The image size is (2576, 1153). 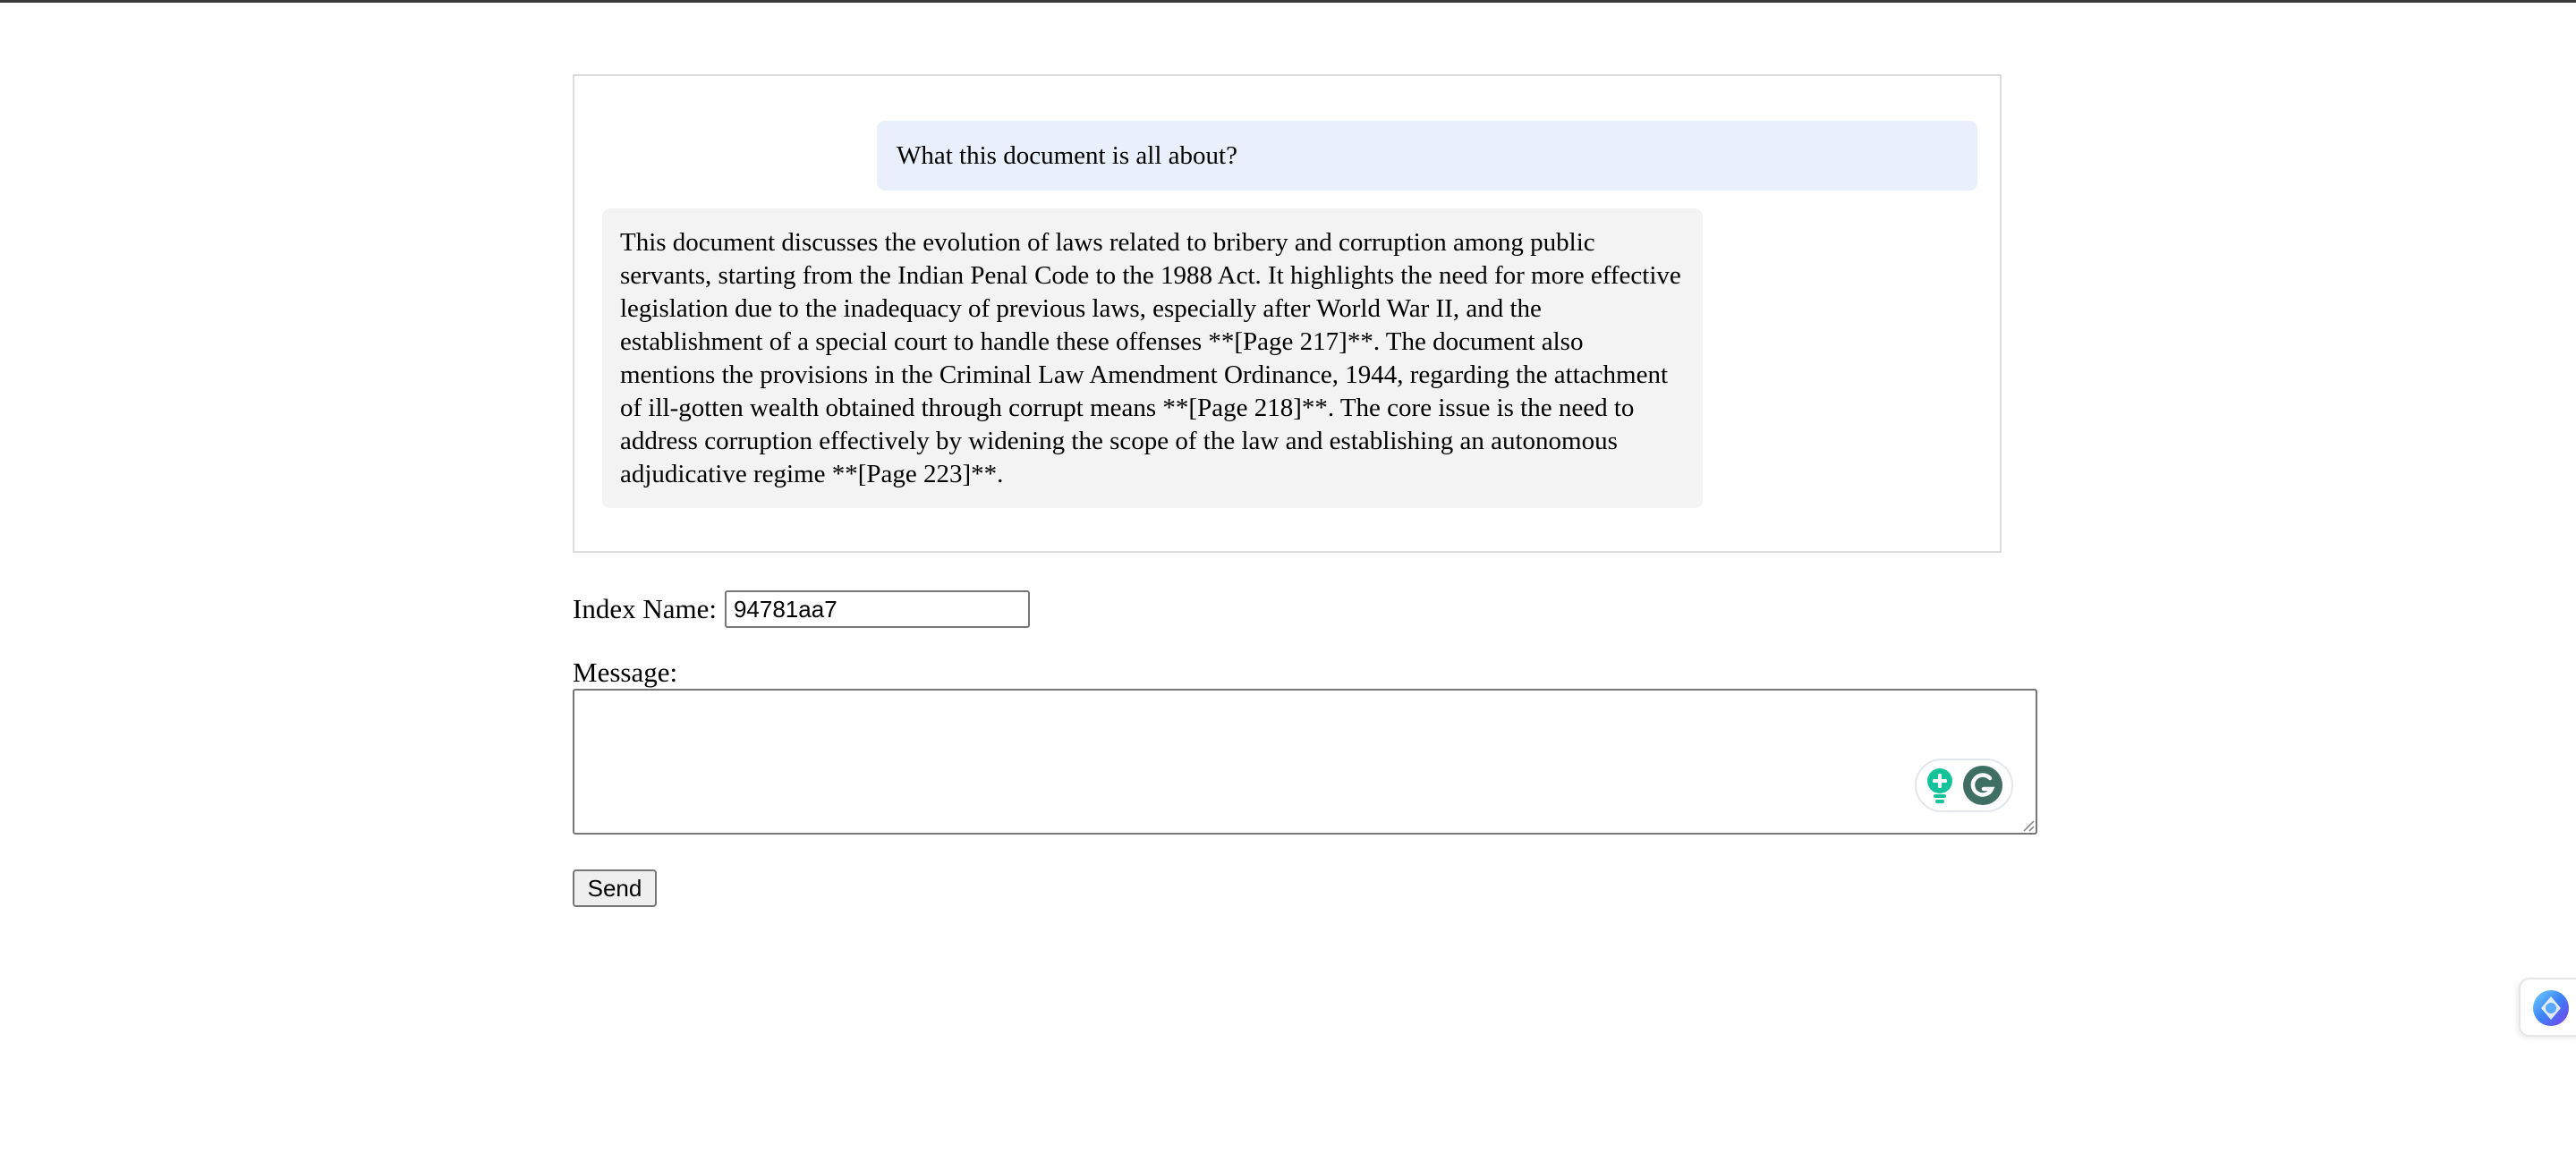 I want to click on index-name-label: Index Name:, so click(x=645, y=608).